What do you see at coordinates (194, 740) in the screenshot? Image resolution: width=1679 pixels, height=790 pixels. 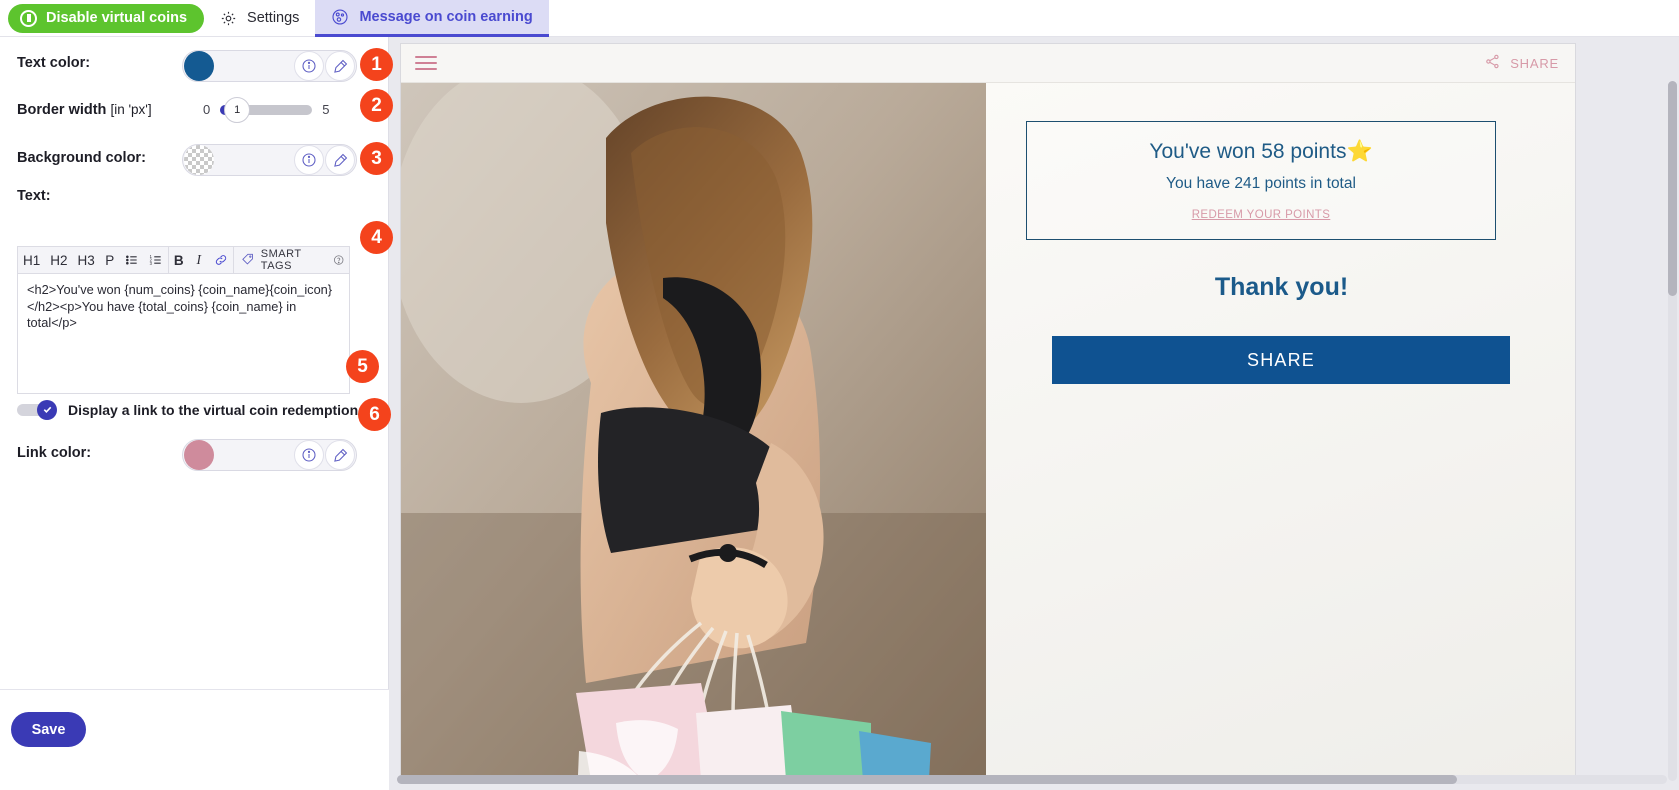 I see `save-bar: Save` at bounding box center [194, 740].